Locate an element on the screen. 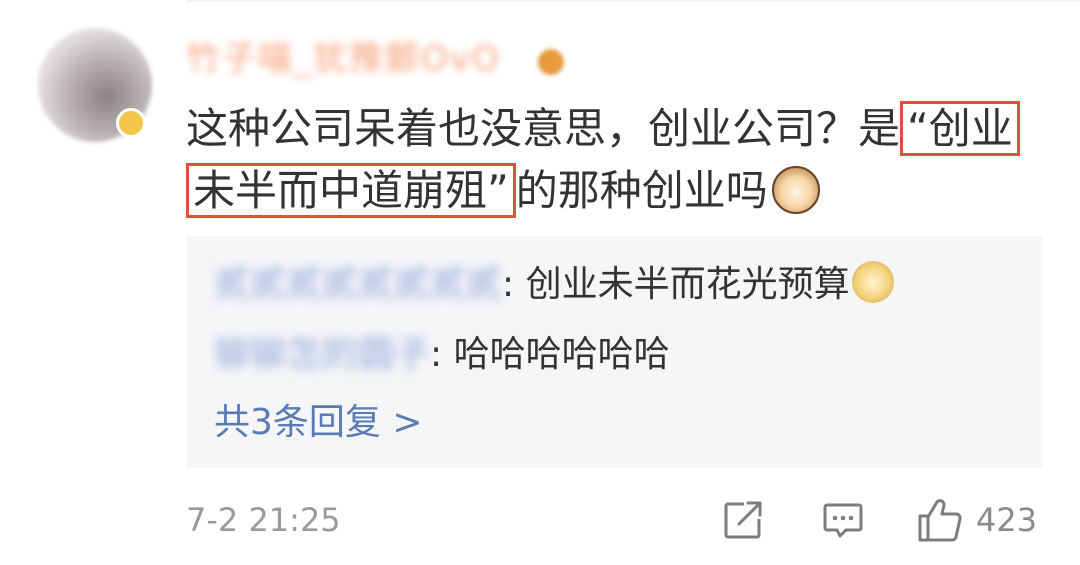 Image resolution: width=1080 pixels, height=565 pixels. cat-face-emoji-icon is located at coordinates (795, 189).